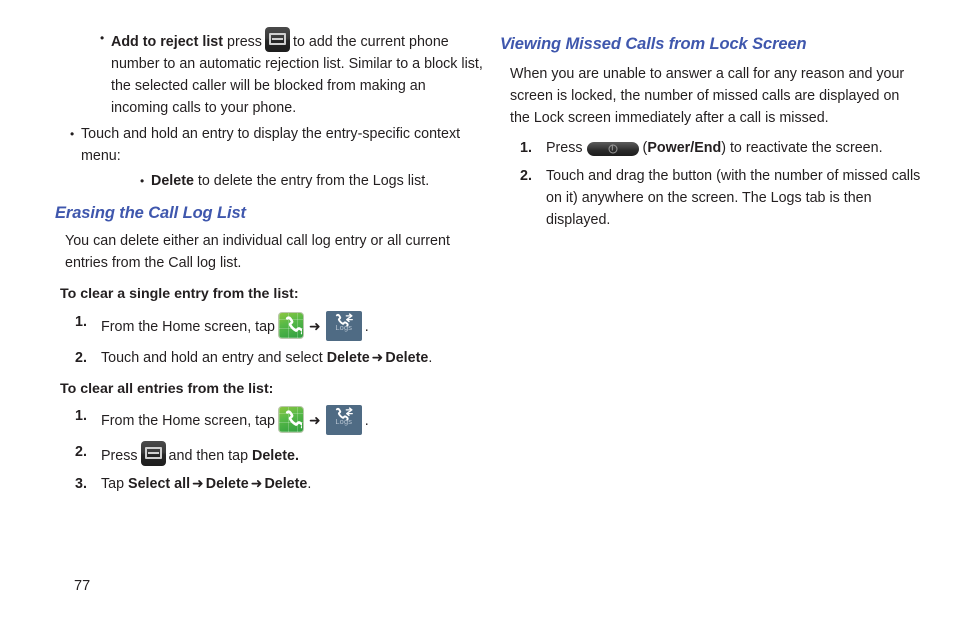 The width and height of the screenshot is (954, 636). What do you see at coordinates (212, 357) in the screenshot?
I see `step-text-before: Touch and hold an entry and select` at bounding box center [212, 357].